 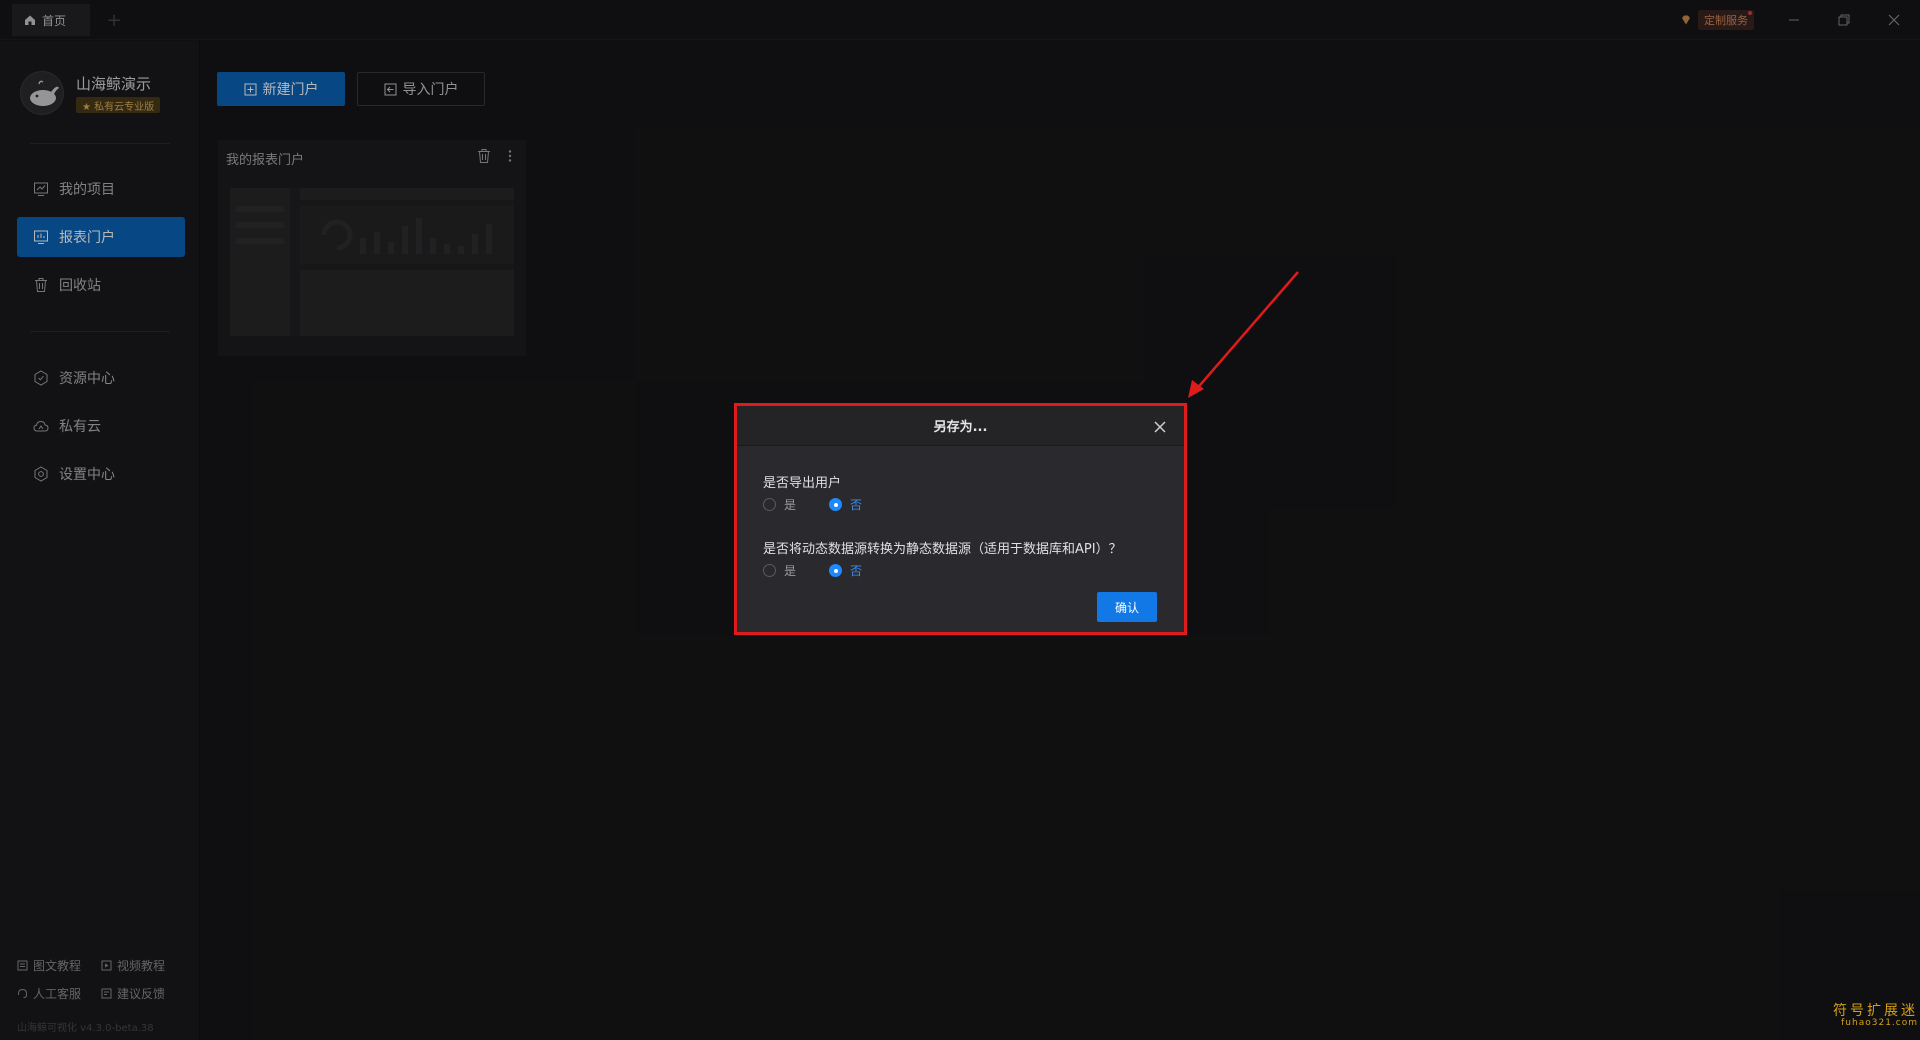 I want to click on confirm-button: 确认, so click(x=1127, y=607).